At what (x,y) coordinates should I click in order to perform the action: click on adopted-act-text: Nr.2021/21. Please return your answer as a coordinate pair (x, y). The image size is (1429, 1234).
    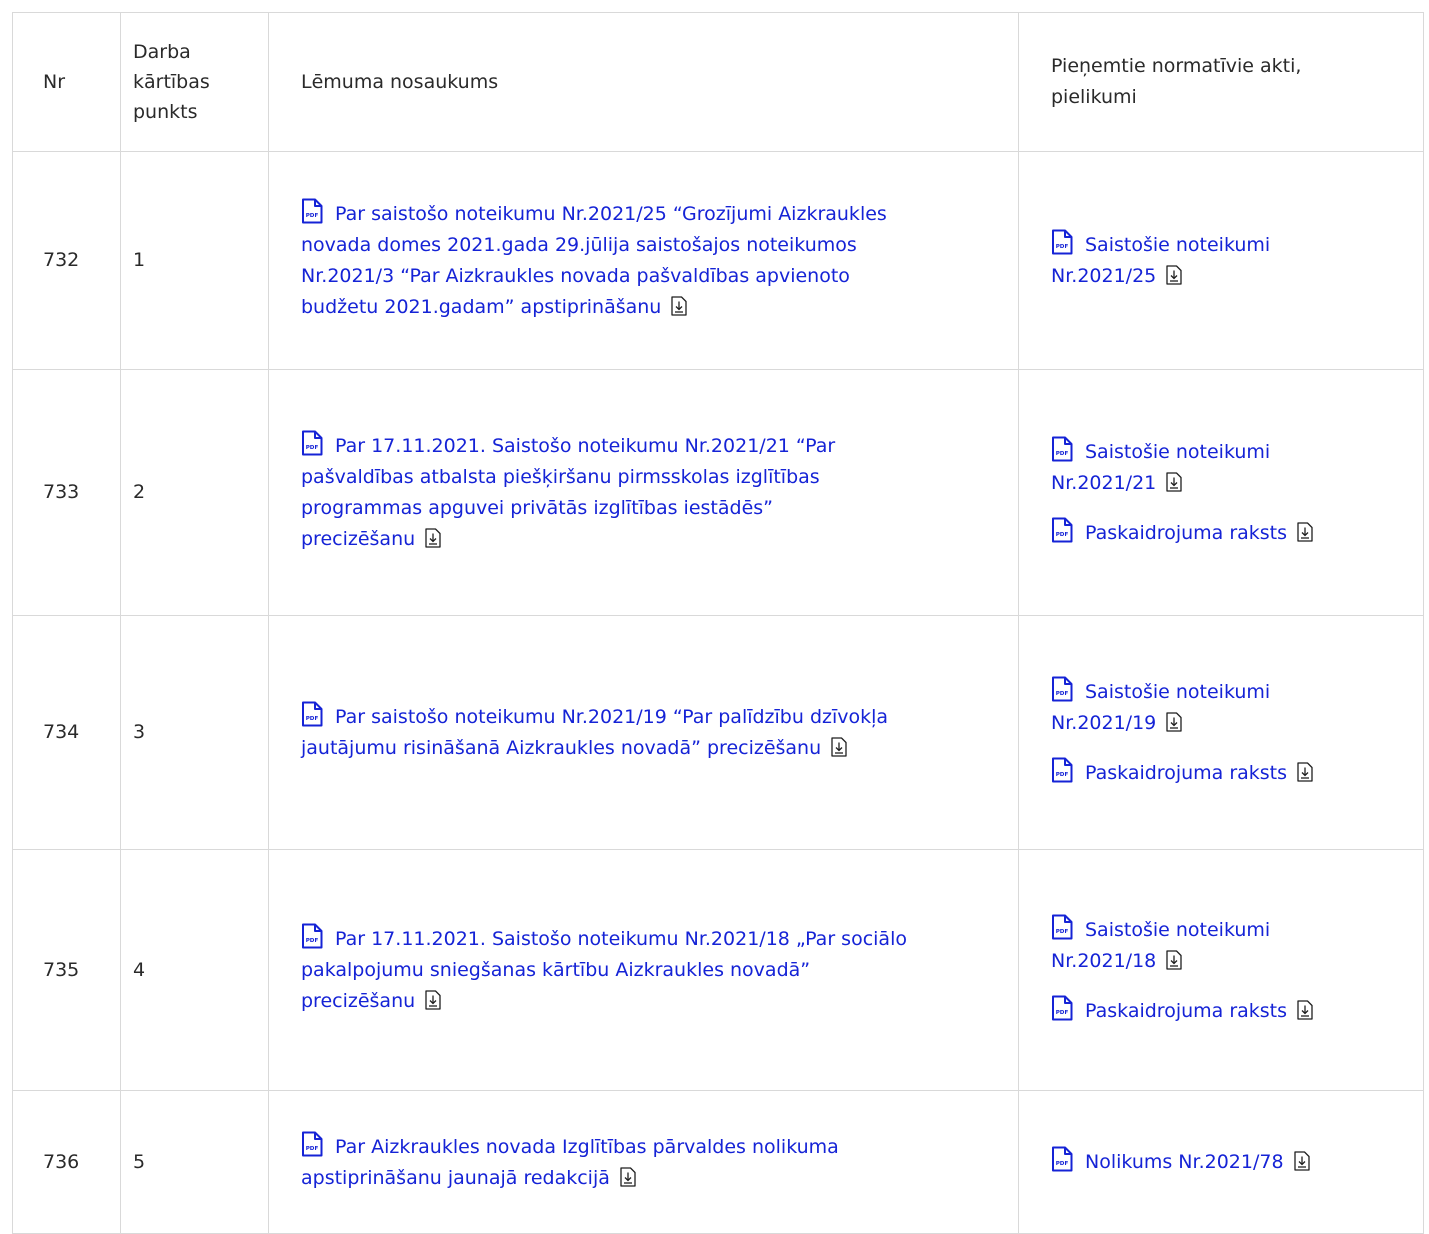
    Looking at the image, I should click on (1104, 483).